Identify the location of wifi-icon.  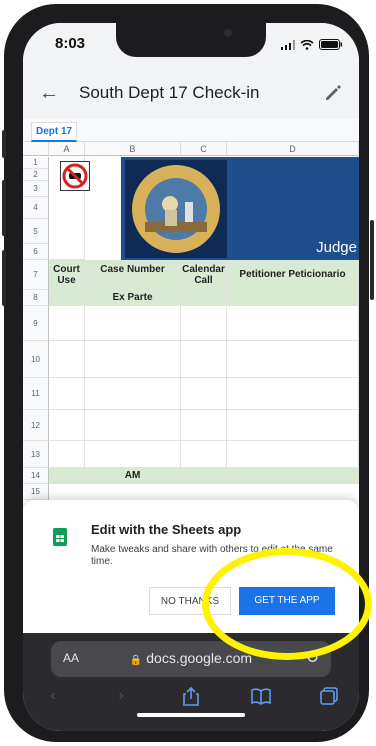
(307, 44).